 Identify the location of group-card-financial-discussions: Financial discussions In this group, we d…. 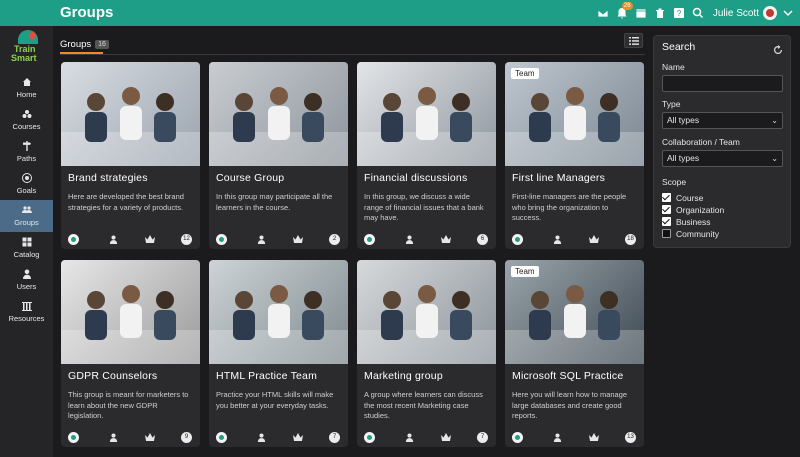
(426, 155).